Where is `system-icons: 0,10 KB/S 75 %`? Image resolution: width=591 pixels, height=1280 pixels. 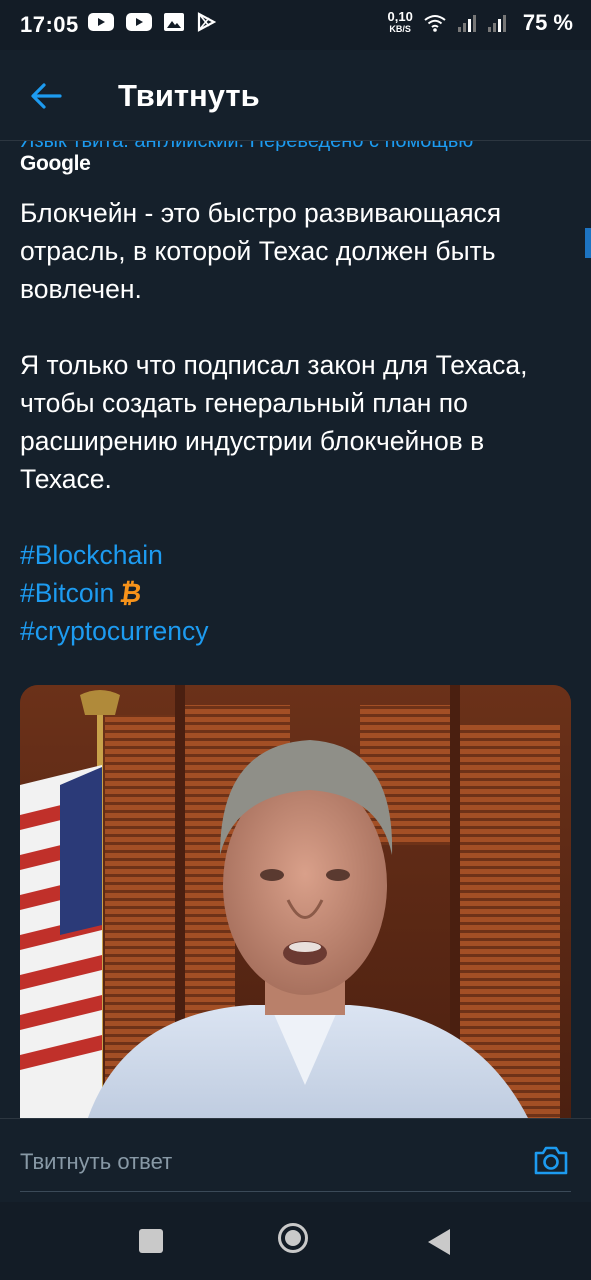
system-icons: 0,10 KB/S 75 % is located at coordinates (480, 23).